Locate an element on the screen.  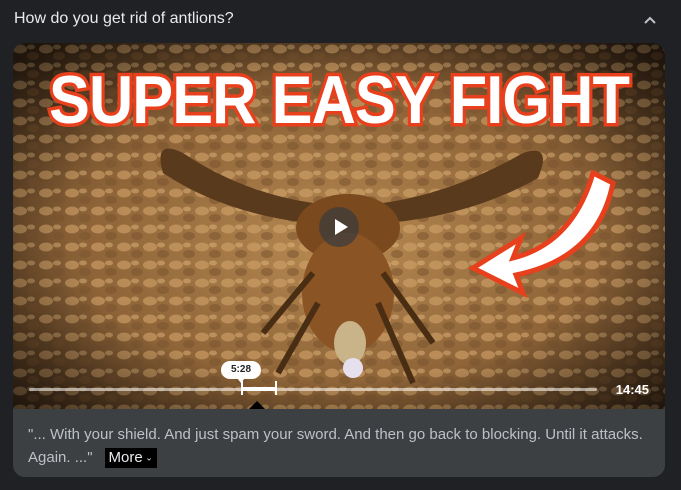
chevron-down-icon: ⌄ is located at coordinates (147, 457).